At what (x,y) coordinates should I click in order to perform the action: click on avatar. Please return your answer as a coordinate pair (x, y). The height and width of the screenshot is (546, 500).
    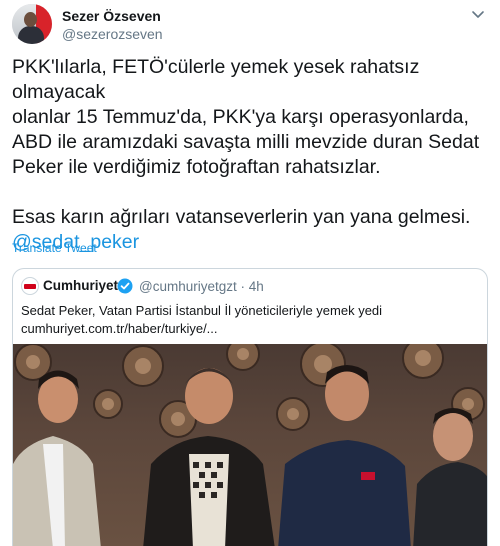
    Looking at the image, I should click on (32, 24).